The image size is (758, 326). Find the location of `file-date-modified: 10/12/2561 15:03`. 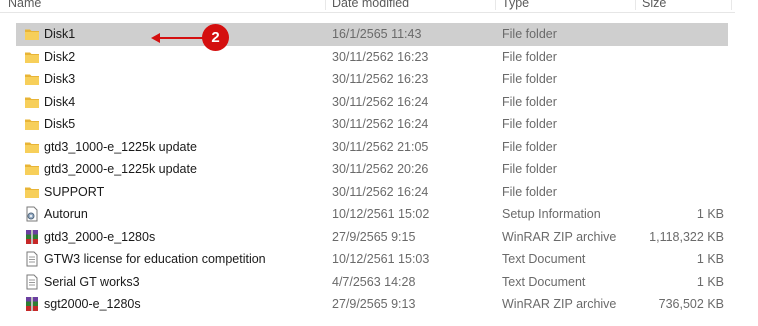

file-date-modified: 10/12/2561 15:03 is located at coordinates (381, 259).